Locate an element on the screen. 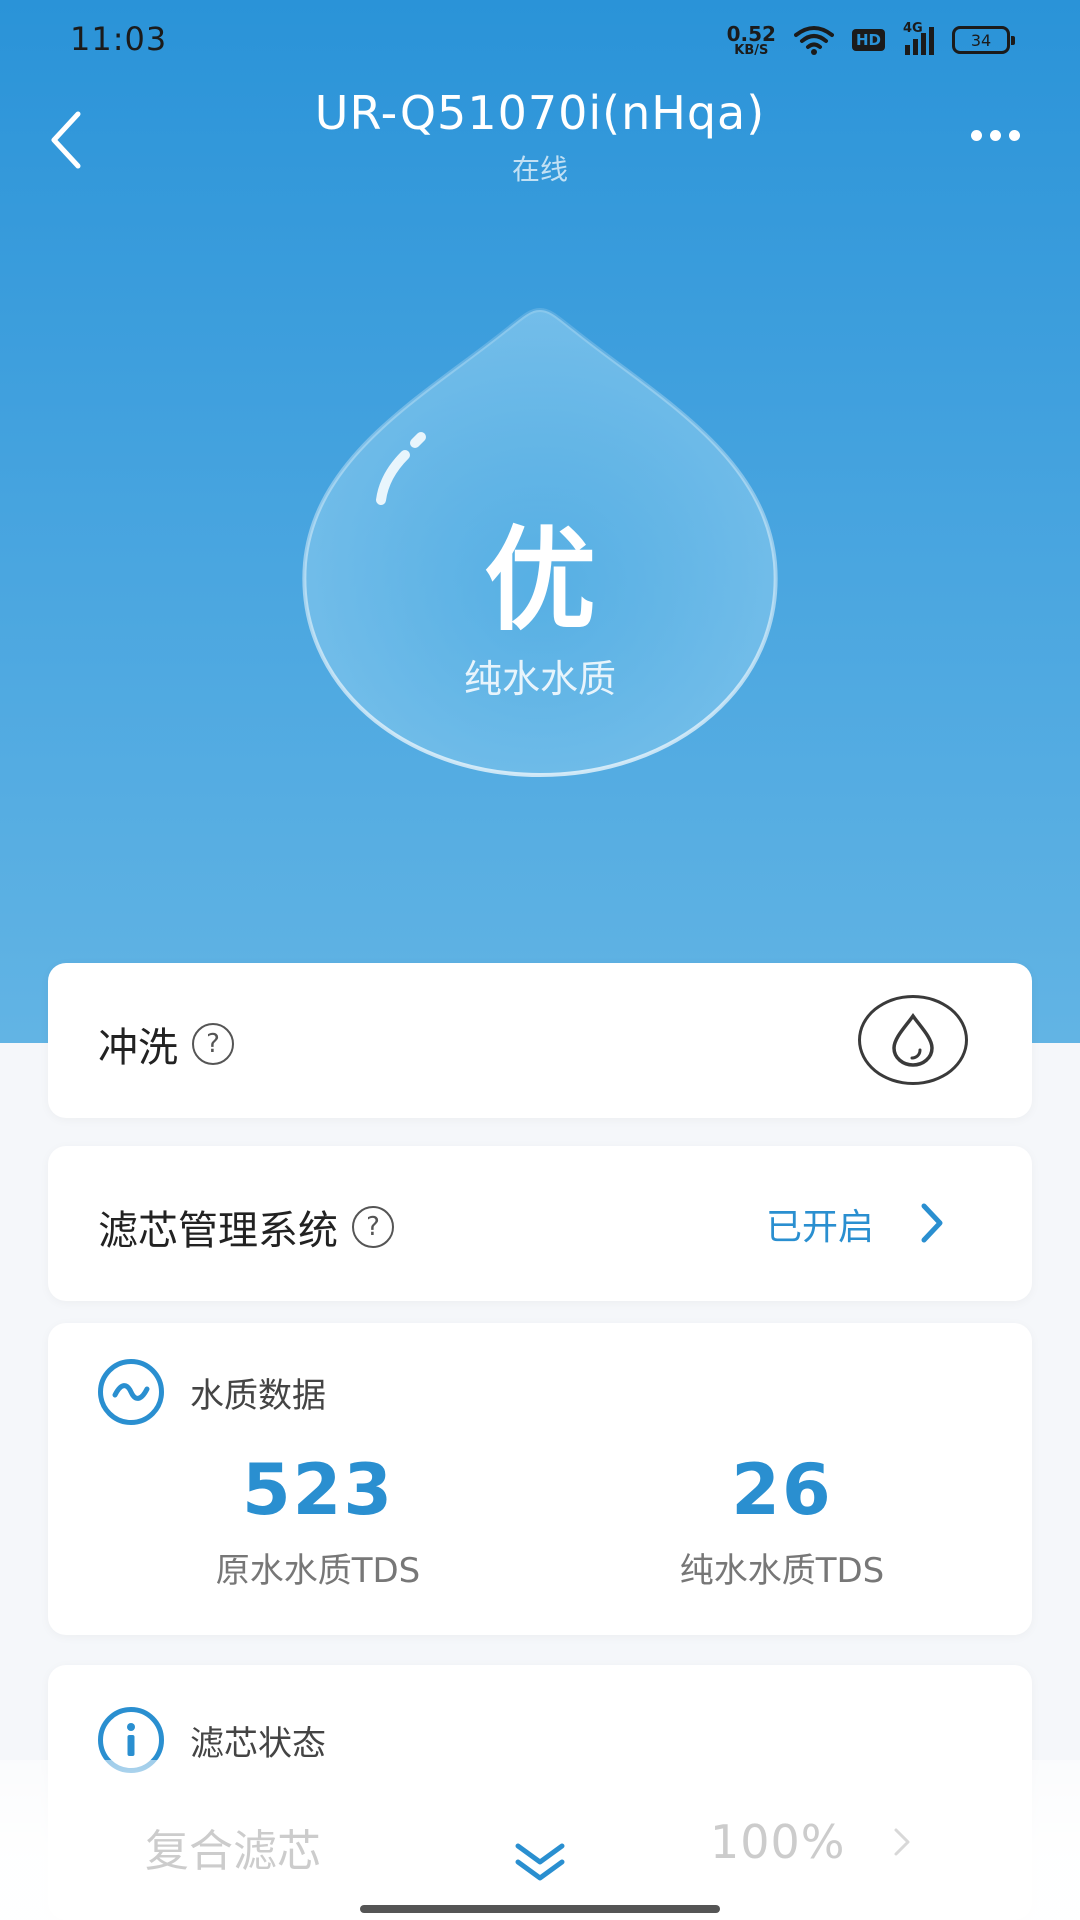  net-speed-value: 0.52 is located at coordinates (751, 33).